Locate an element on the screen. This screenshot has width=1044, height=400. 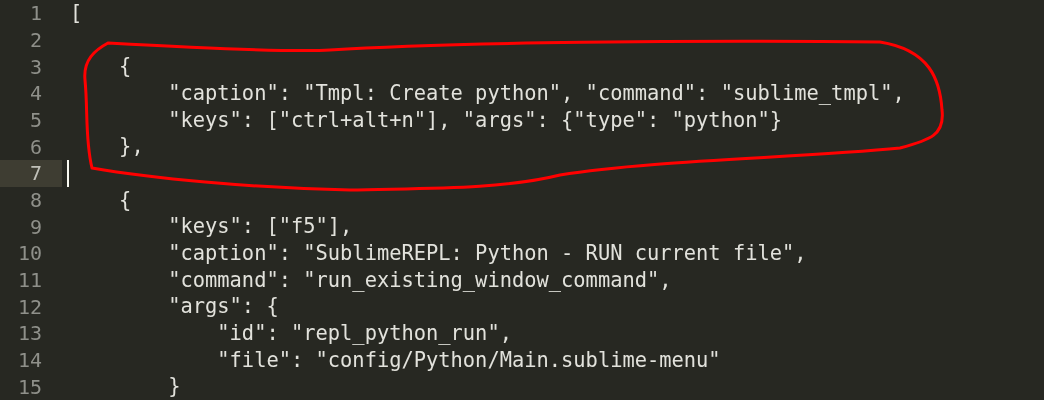
line-number: 7 is located at coordinates (31, 173).